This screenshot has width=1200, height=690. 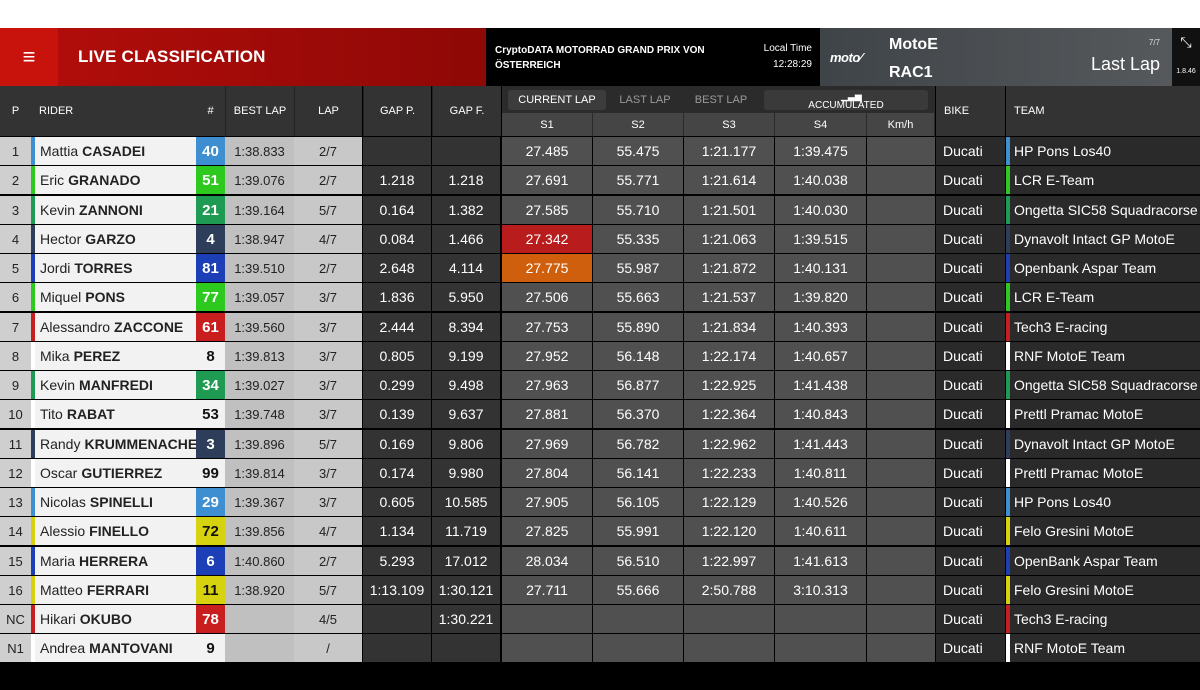 I want to click on expand-icon: ⤡, so click(x=1186, y=42).